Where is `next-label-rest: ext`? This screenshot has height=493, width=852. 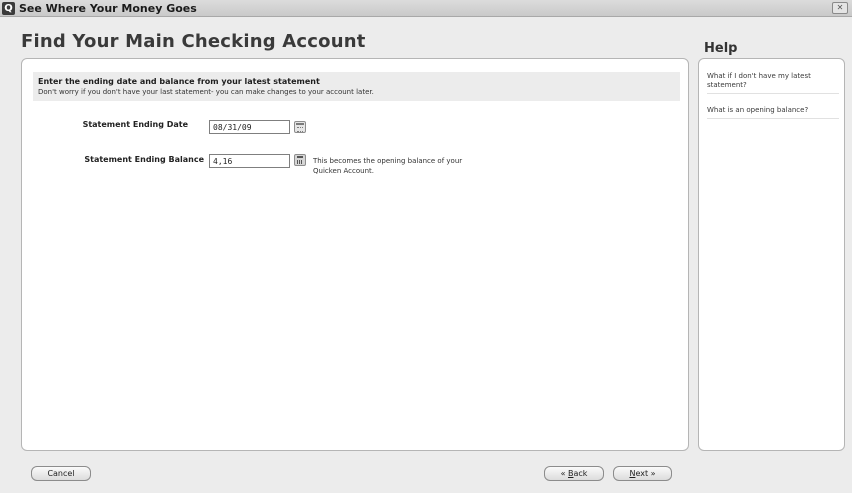 next-label-rest: ext is located at coordinates (642, 473).